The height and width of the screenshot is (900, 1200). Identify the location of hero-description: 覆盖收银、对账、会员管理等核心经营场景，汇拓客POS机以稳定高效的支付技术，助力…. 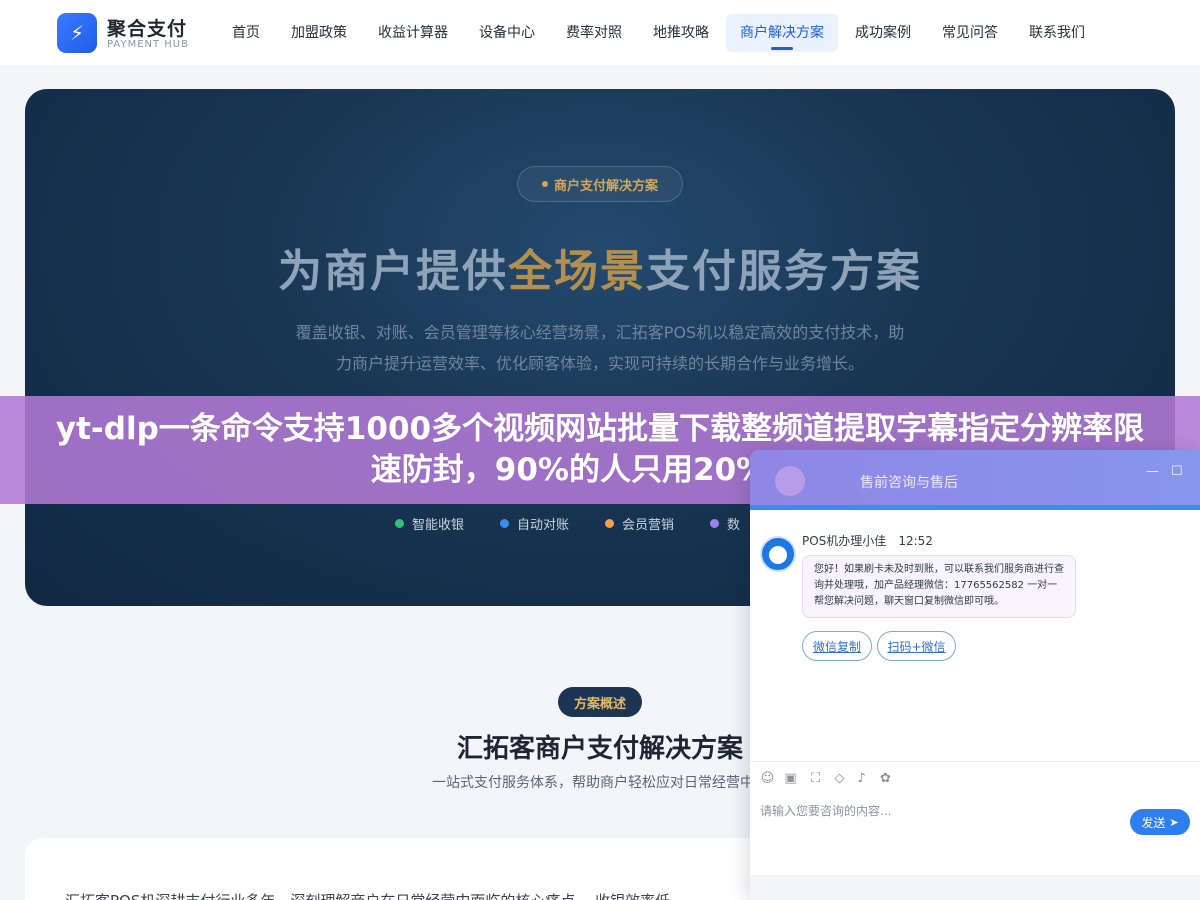
(600, 348).